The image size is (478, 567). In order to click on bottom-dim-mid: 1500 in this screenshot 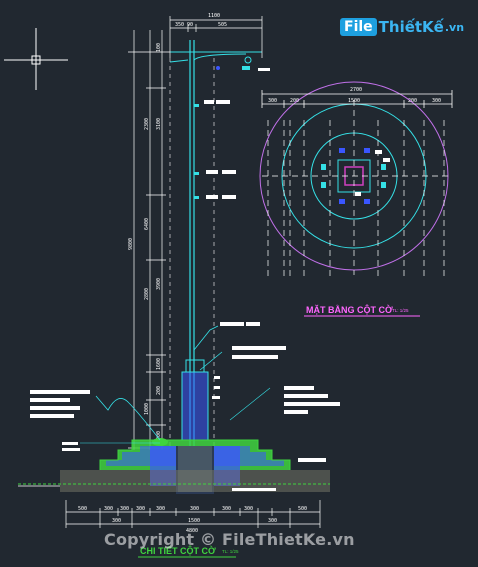, I will do `click(194, 521)`.